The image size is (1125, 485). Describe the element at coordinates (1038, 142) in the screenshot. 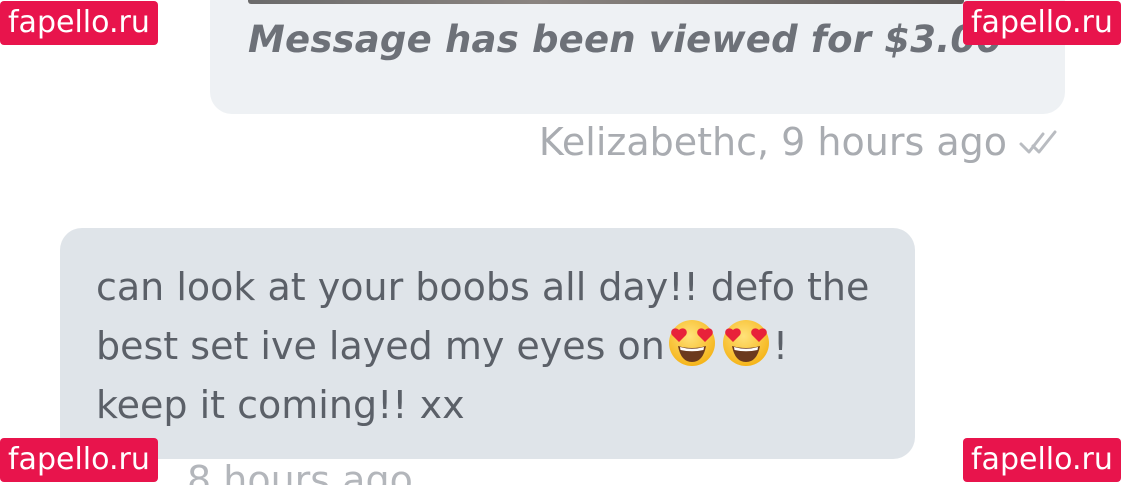

I see `double-check-icon` at that location.